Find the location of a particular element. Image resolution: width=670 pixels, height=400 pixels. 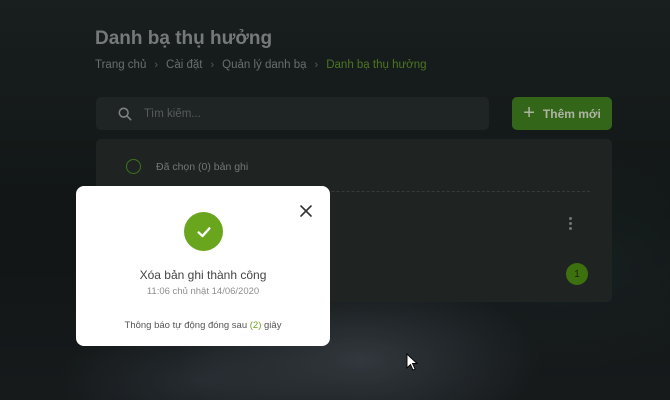

mouse-cursor-icon is located at coordinates (412, 362).